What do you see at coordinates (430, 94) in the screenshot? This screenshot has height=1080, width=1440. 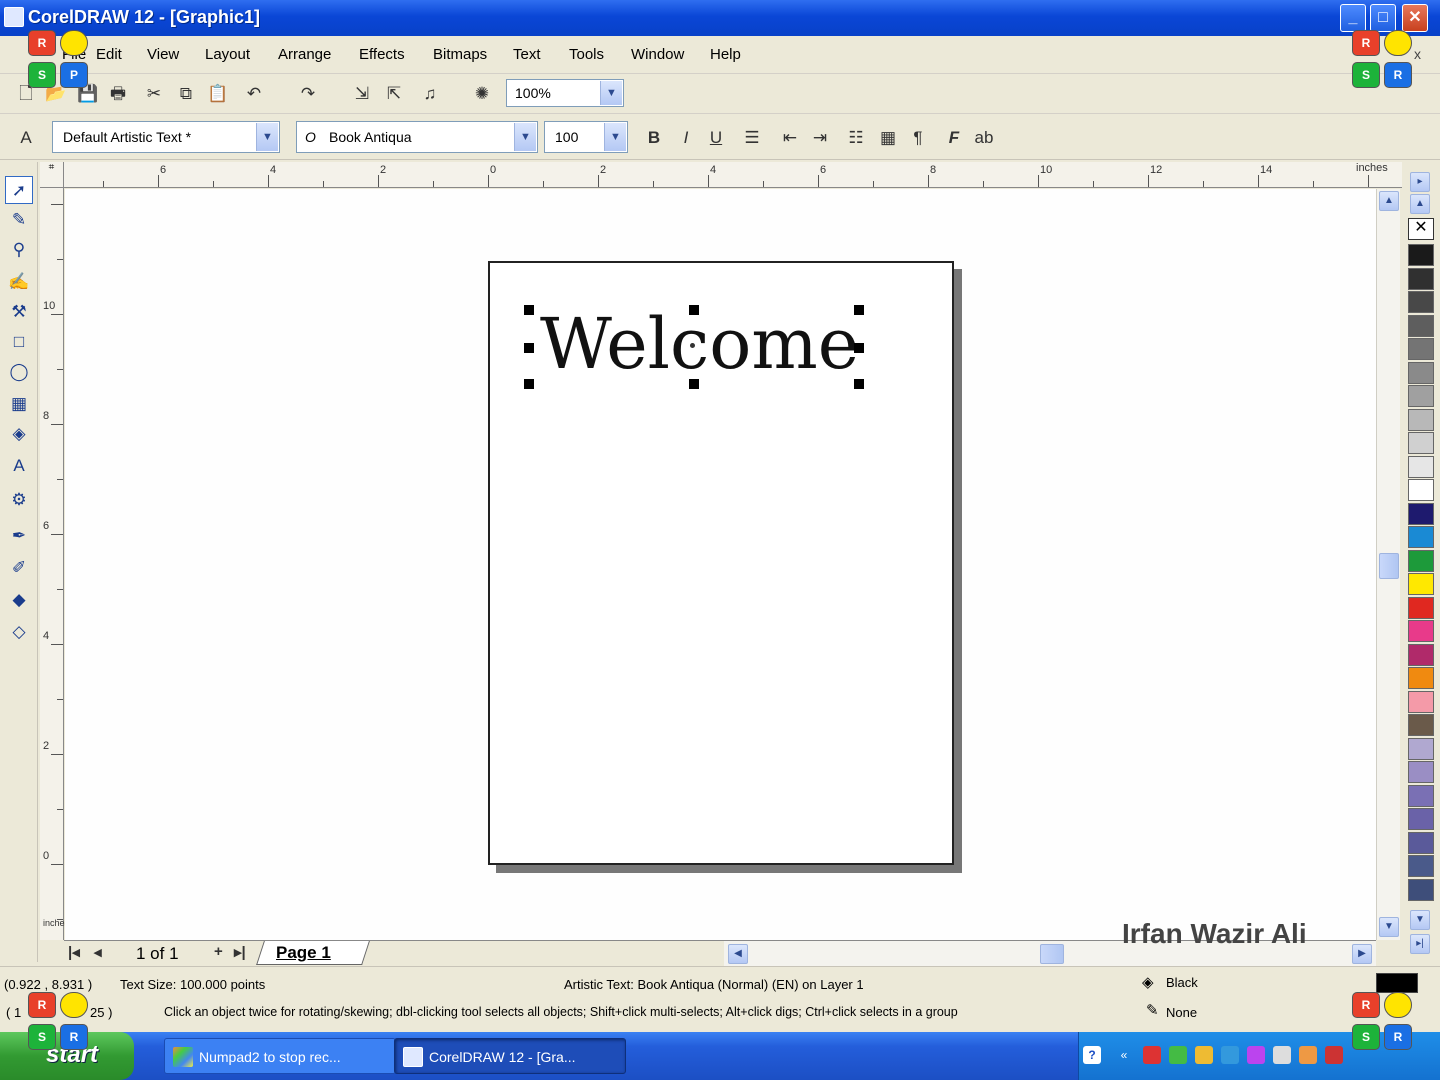 I see `application-launcher-icon: ♫` at bounding box center [430, 94].